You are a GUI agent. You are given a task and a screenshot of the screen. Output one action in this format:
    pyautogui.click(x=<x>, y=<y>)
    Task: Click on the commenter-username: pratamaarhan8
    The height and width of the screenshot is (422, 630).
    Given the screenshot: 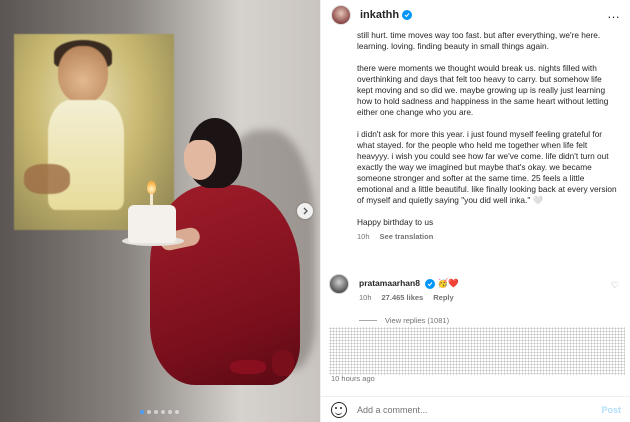 What is the action you would take?
    pyautogui.click(x=389, y=283)
    